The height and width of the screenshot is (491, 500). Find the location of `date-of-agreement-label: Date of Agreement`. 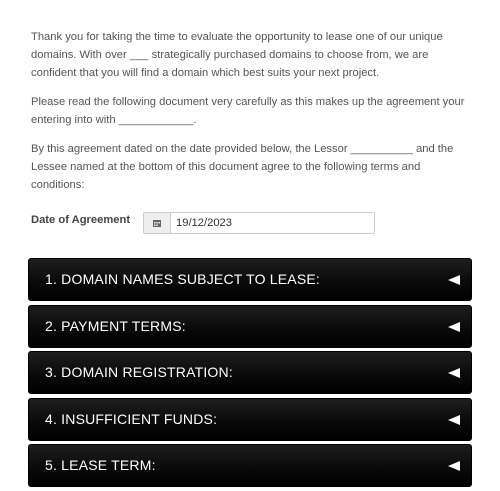

date-of-agreement-label: Date of Agreement is located at coordinates (81, 220).